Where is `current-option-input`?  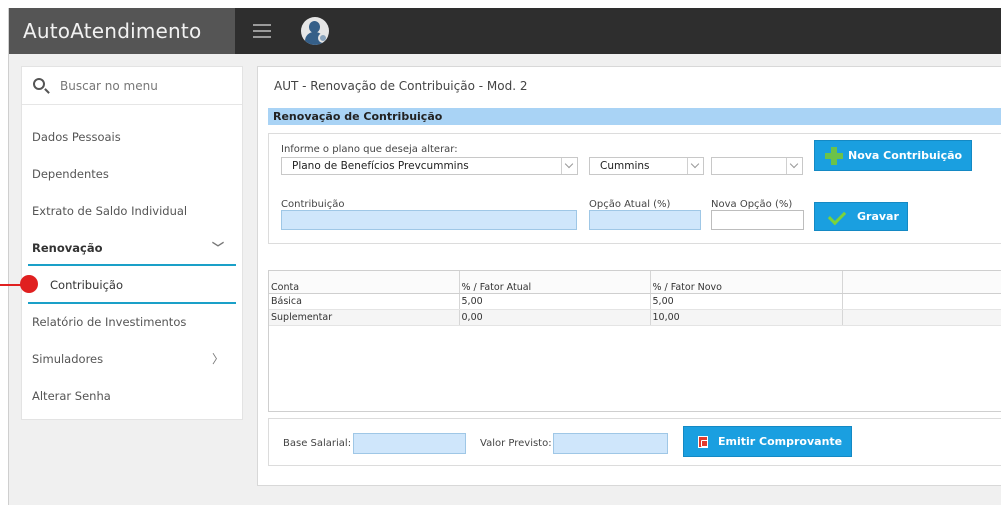
current-option-input is located at coordinates (645, 220).